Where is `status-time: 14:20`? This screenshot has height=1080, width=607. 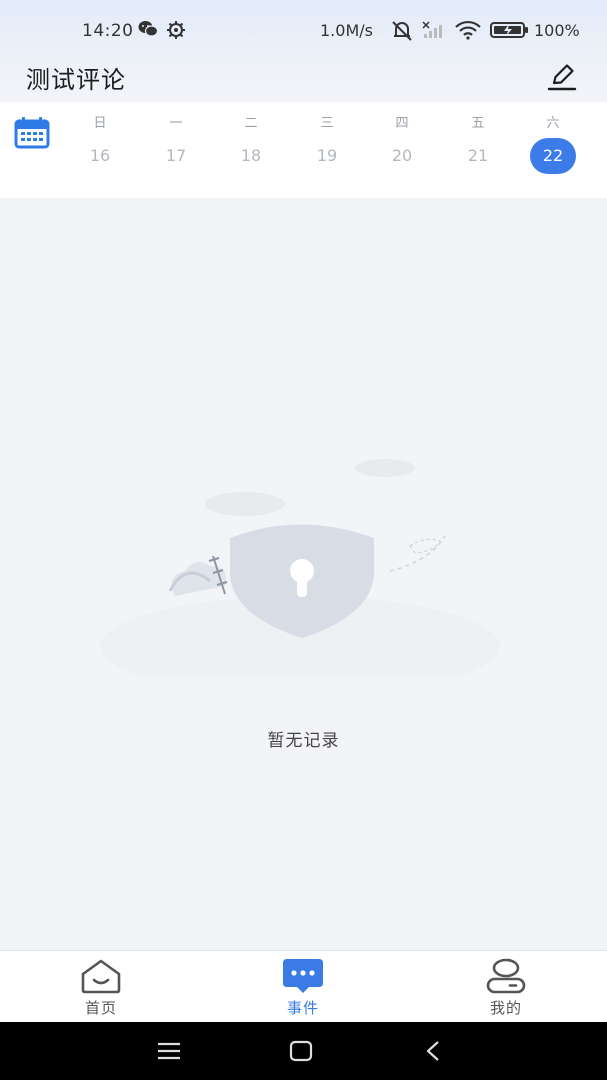 status-time: 14:20 is located at coordinates (108, 31).